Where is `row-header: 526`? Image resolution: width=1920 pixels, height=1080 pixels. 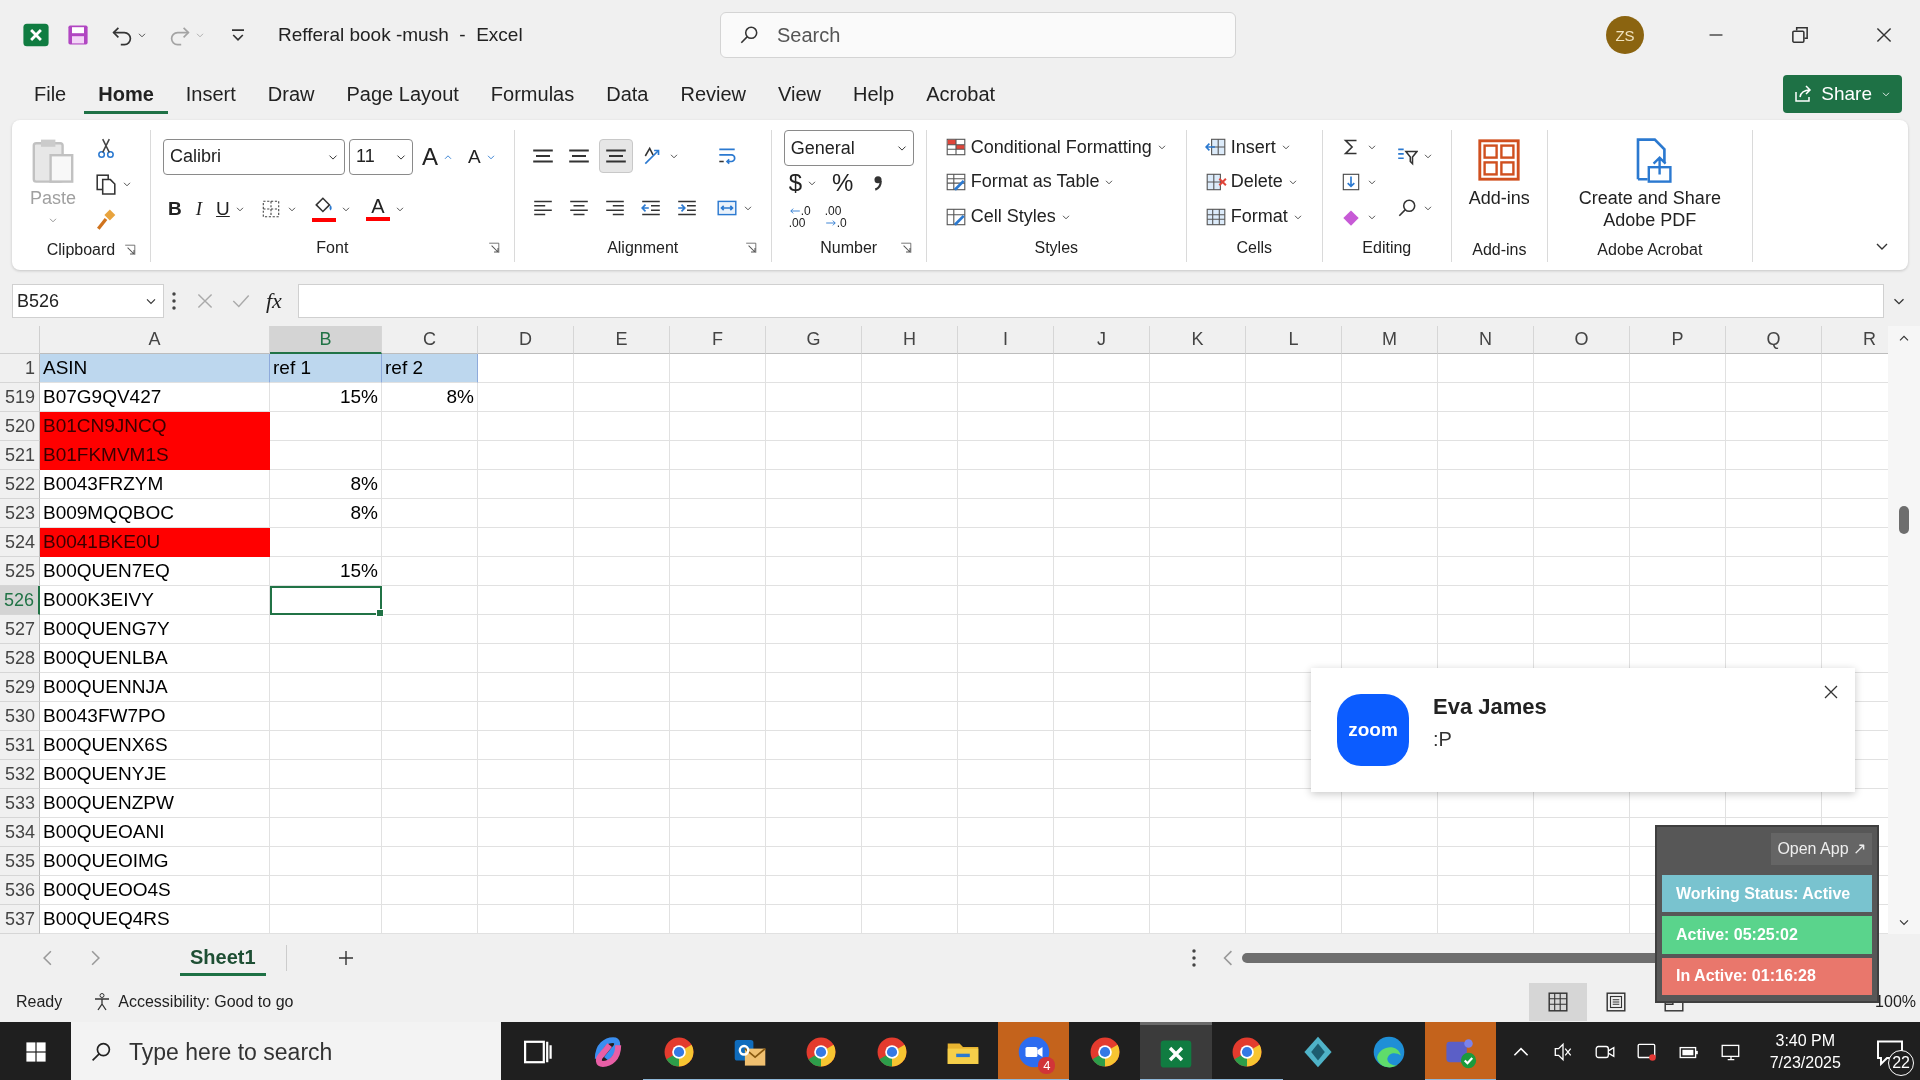 row-header: 526 is located at coordinates (20, 600).